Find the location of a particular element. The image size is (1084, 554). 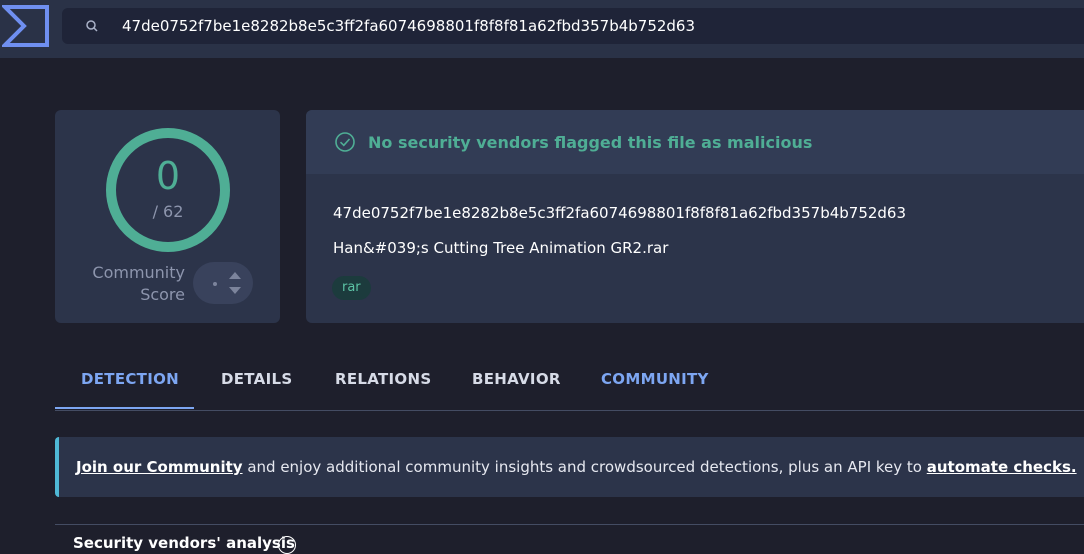

tab-detection: DETECTION is located at coordinates (130, 383).